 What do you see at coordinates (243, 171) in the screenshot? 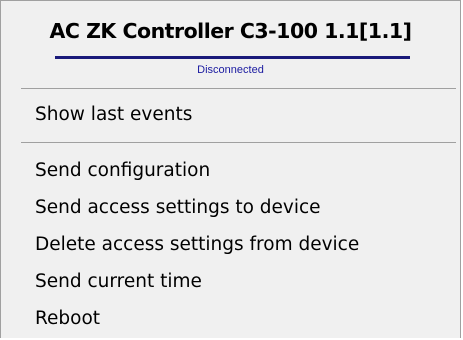
I see `menu-item-send-configuration: Send configuration` at bounding box center [243, 171].